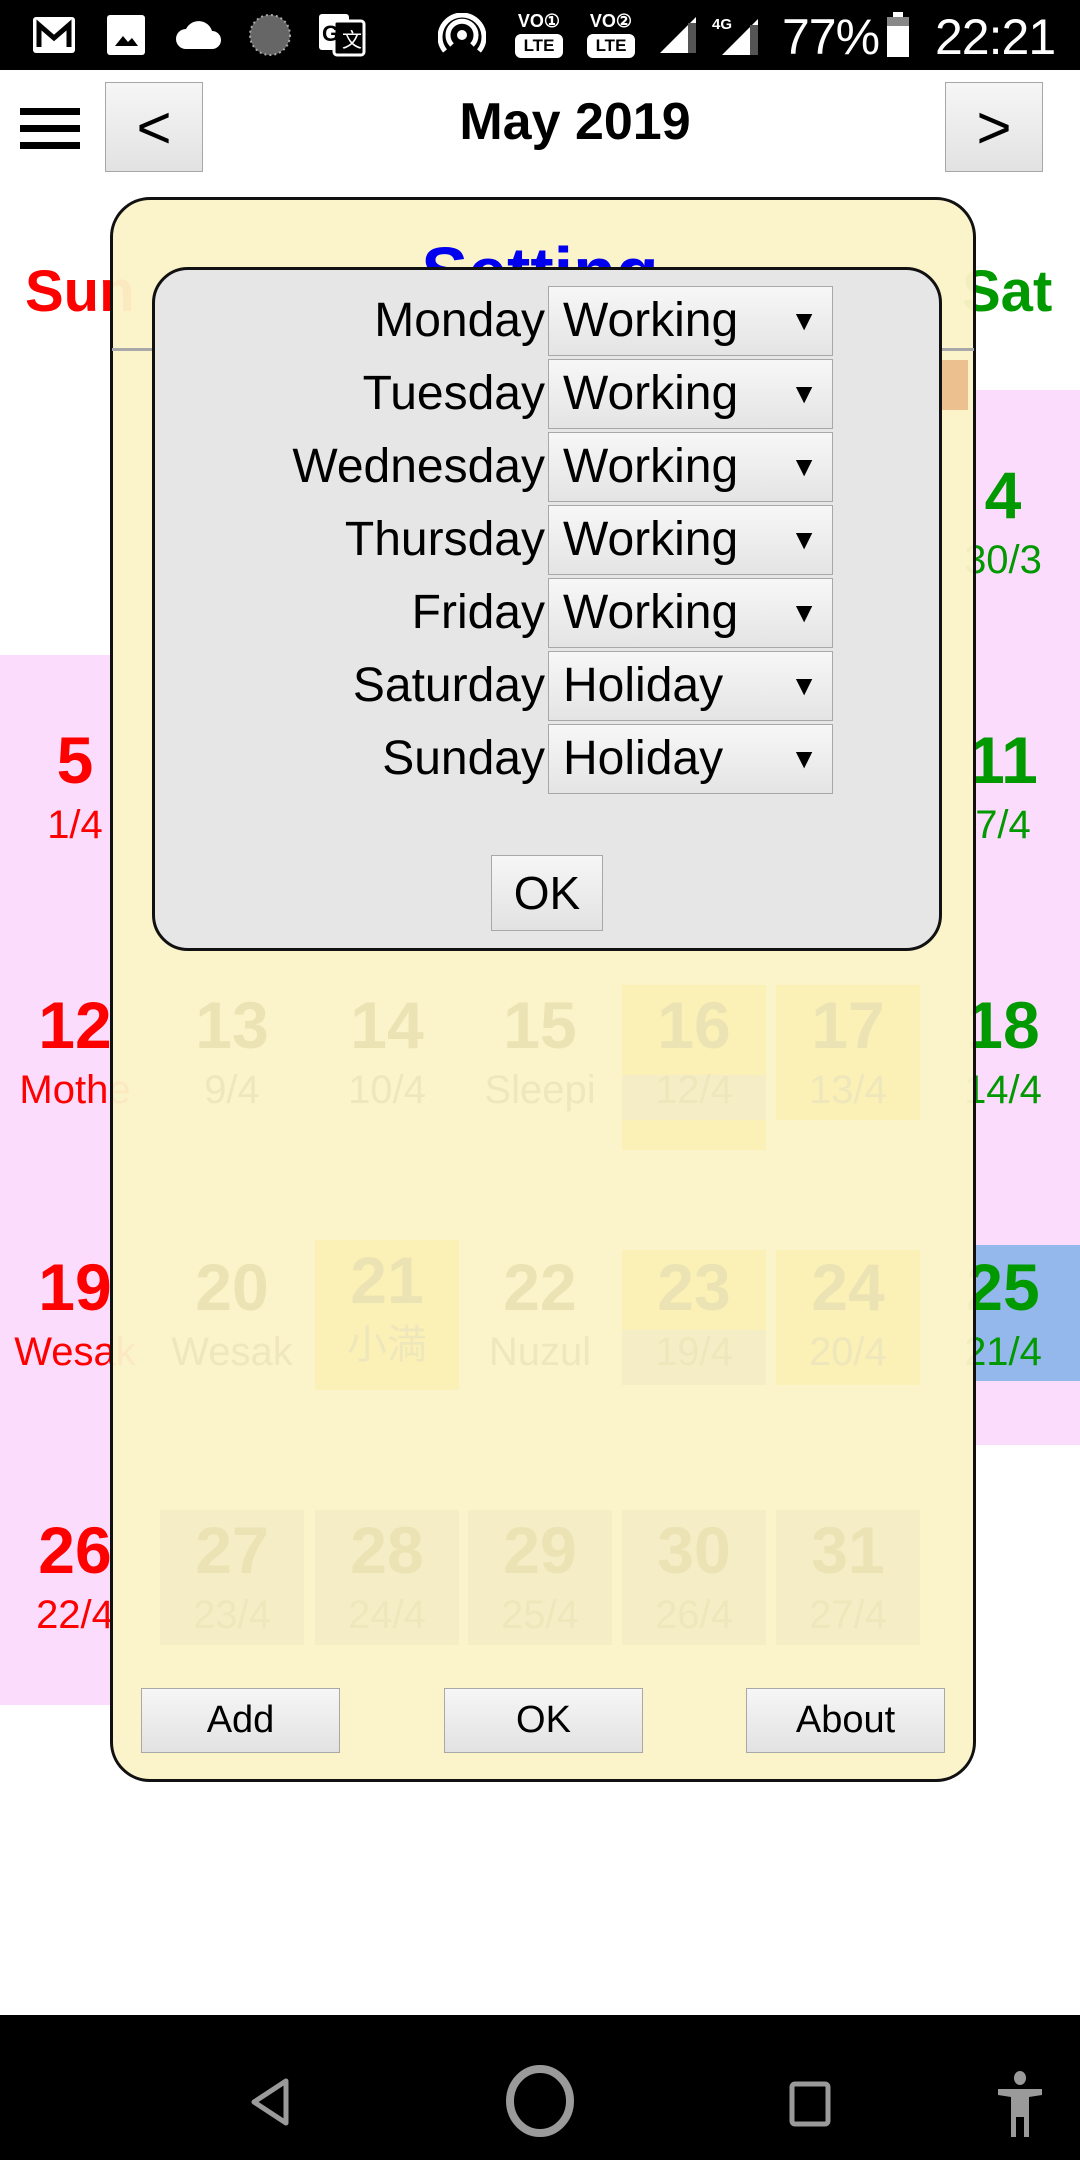  I want to click on day-cell-29: 29 25/4, so click(540, 1575).